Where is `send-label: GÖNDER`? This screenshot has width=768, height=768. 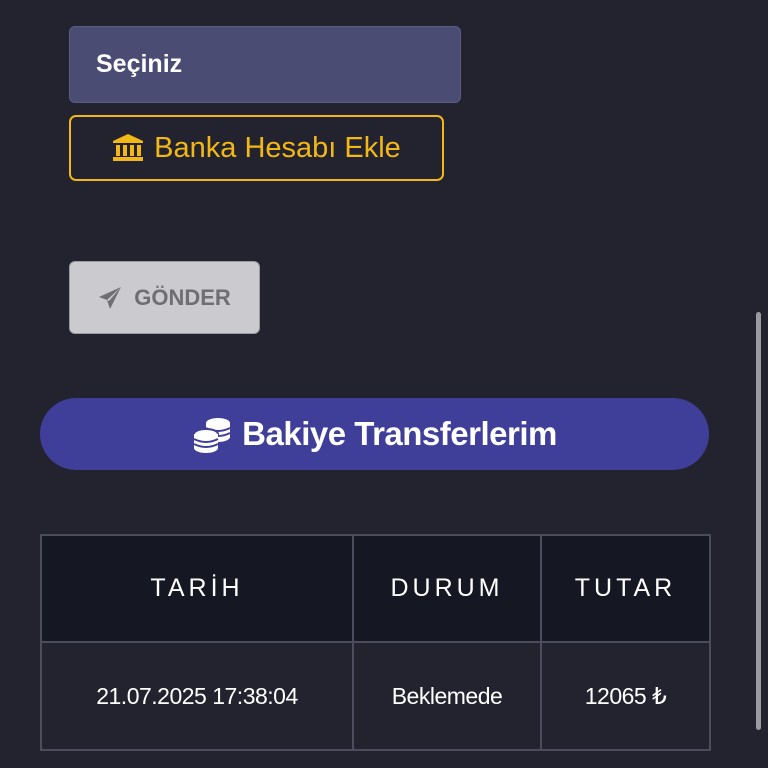 send-label: GÖNDER is located at coordinates (182, 297).